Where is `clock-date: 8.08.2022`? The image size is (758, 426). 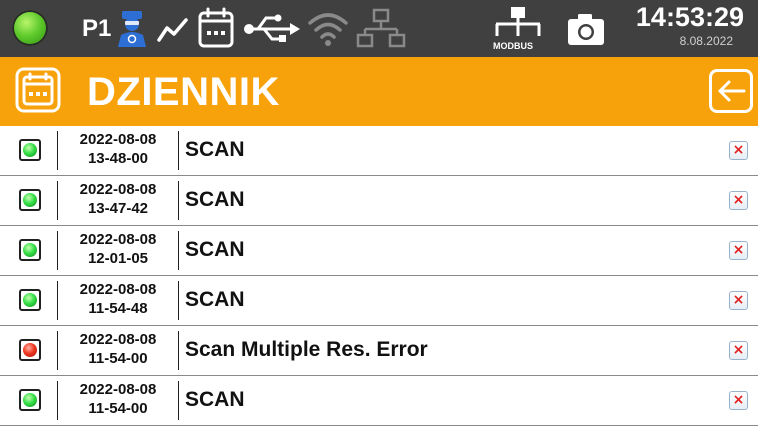
clock-date: 8.08.2022 is located at coordinates (706, 41).